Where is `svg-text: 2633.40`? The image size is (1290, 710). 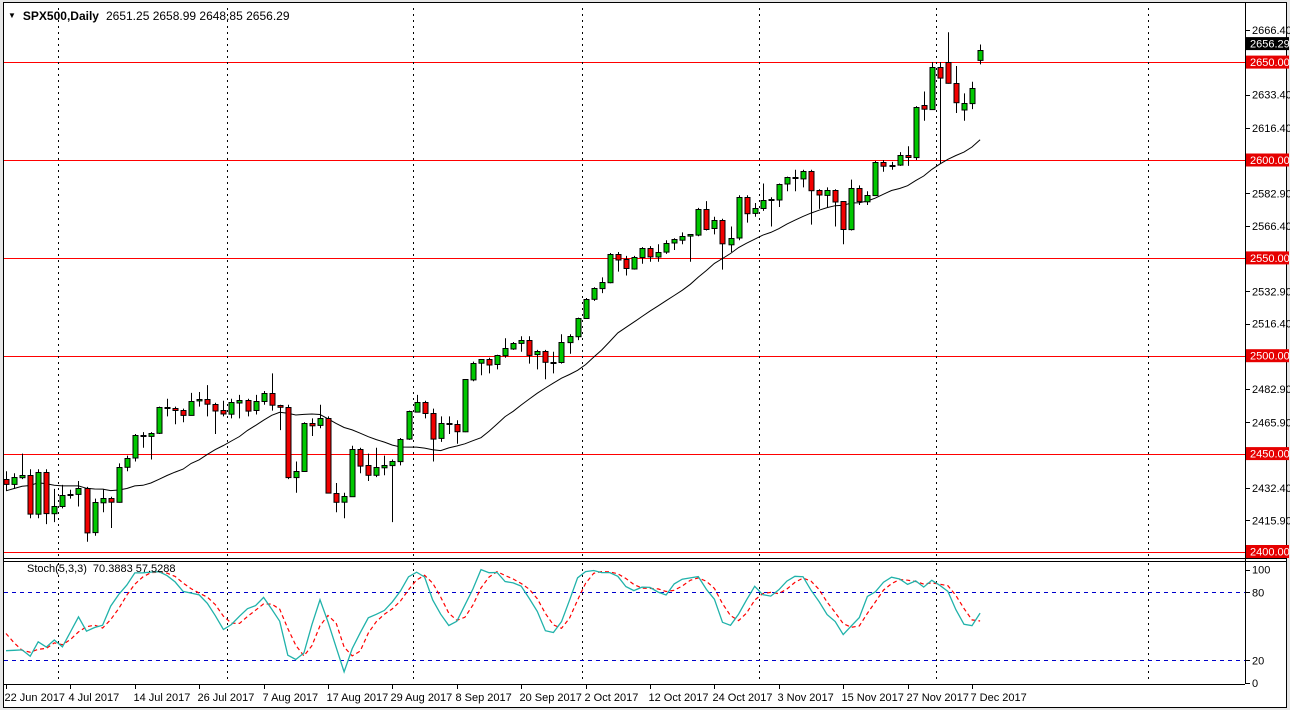 svg-text: 2633.40 is located at coordinates (1271, 96).